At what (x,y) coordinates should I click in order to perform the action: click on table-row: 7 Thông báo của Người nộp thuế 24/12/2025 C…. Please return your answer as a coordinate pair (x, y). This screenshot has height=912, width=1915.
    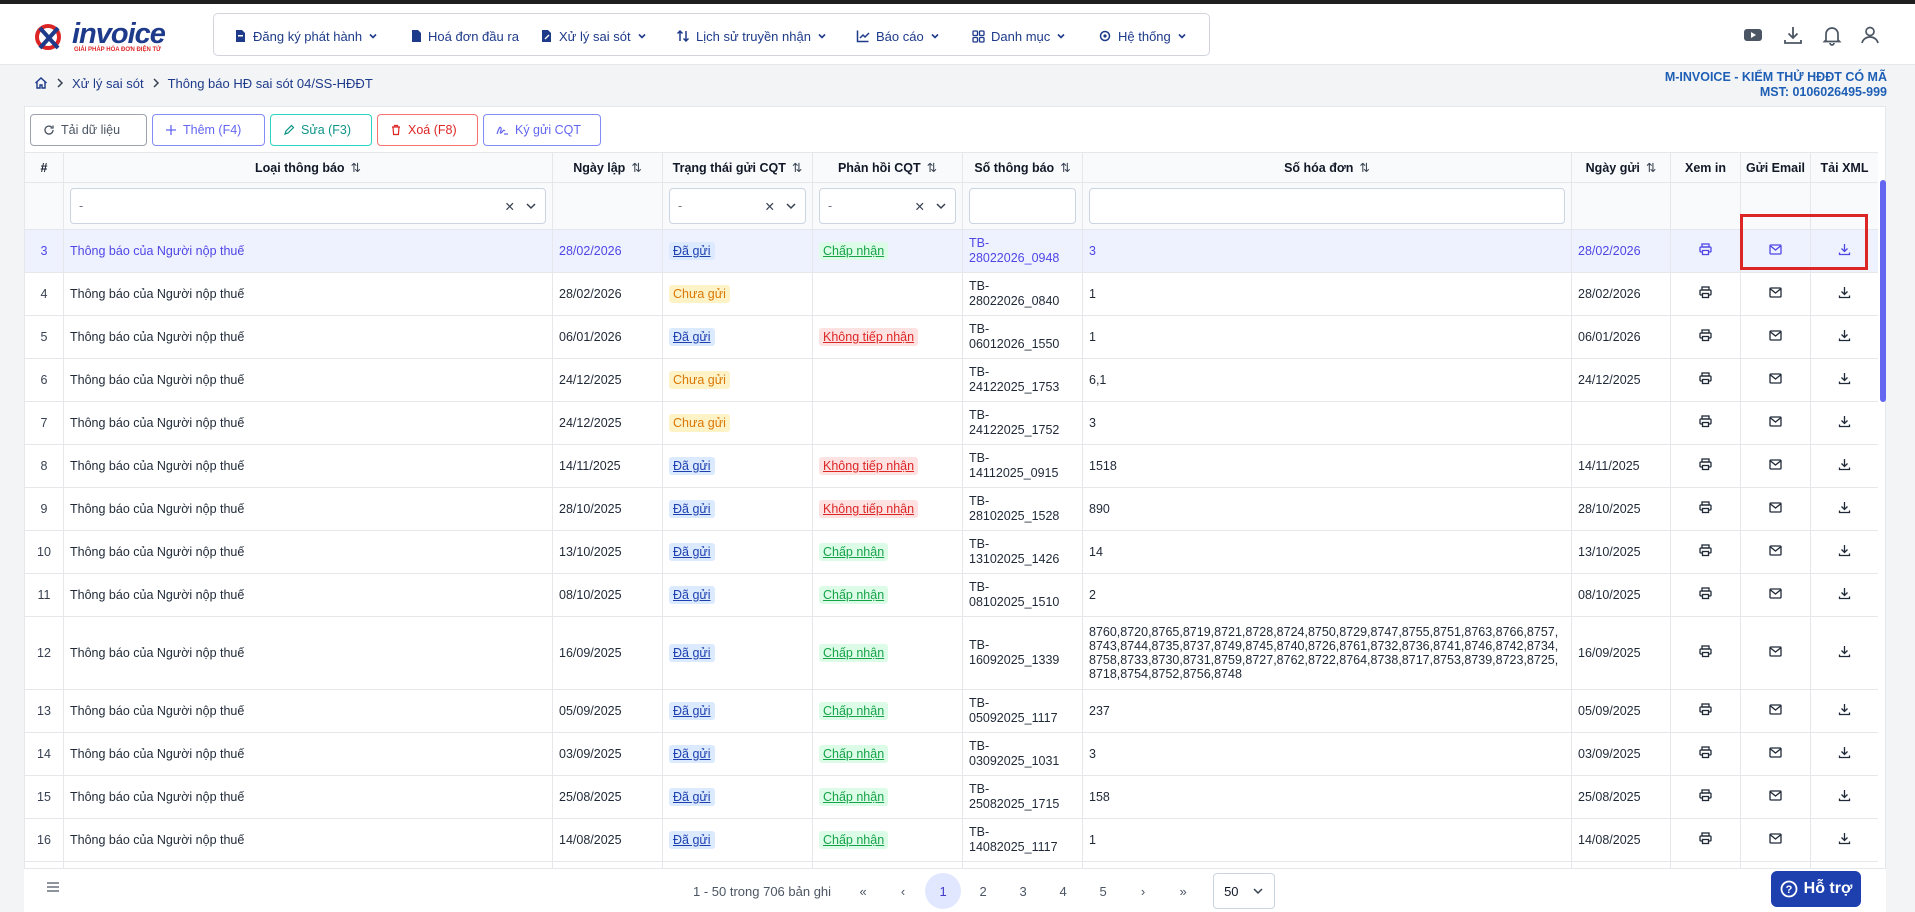
    Looking at the image, I should click on (951, 423).